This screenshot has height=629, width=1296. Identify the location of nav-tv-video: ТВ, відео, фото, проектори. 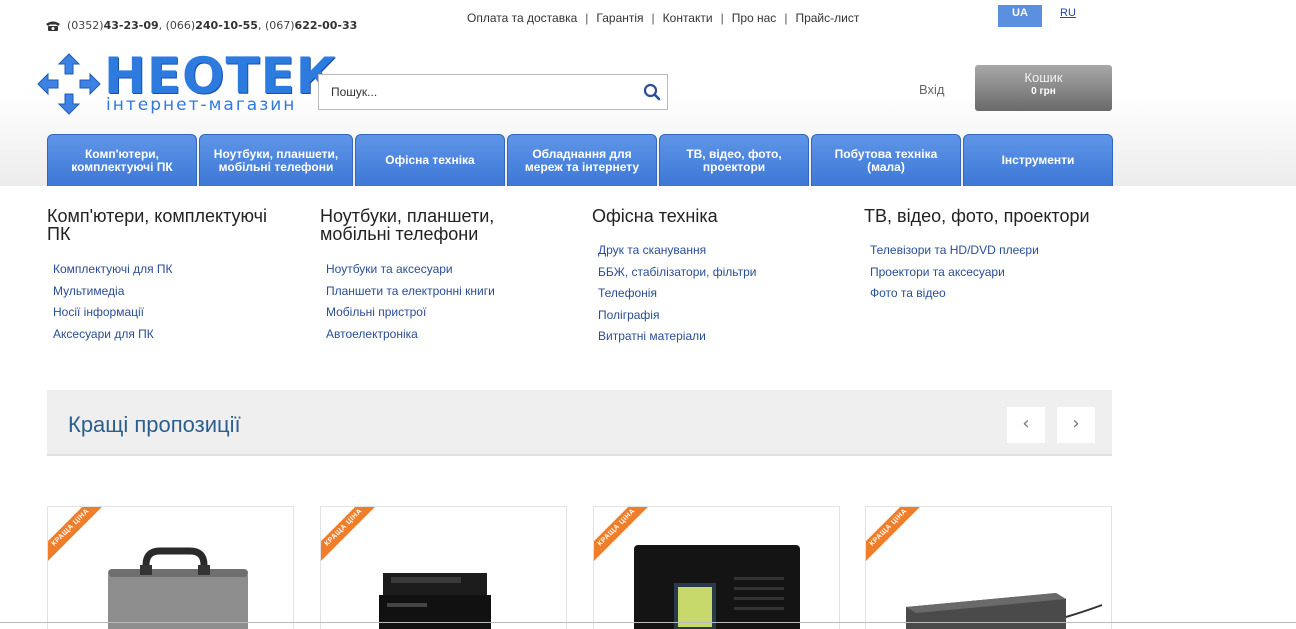
(734, 160).